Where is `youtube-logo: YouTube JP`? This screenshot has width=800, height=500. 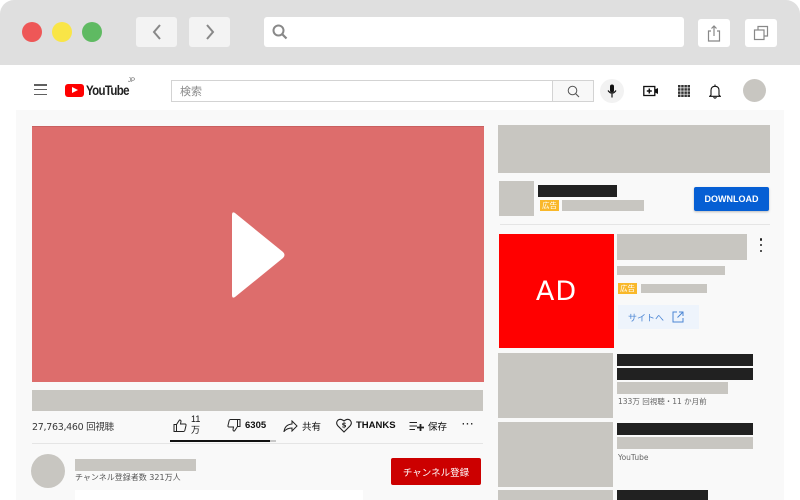 youtube-logo: YouTube JP is located at coordinates (101, 88).